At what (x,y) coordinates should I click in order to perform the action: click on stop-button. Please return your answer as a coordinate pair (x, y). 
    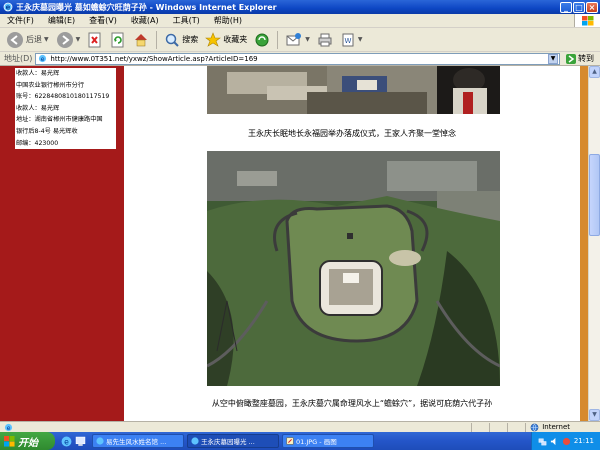
    Looking at the image, I should click on (95, 40).